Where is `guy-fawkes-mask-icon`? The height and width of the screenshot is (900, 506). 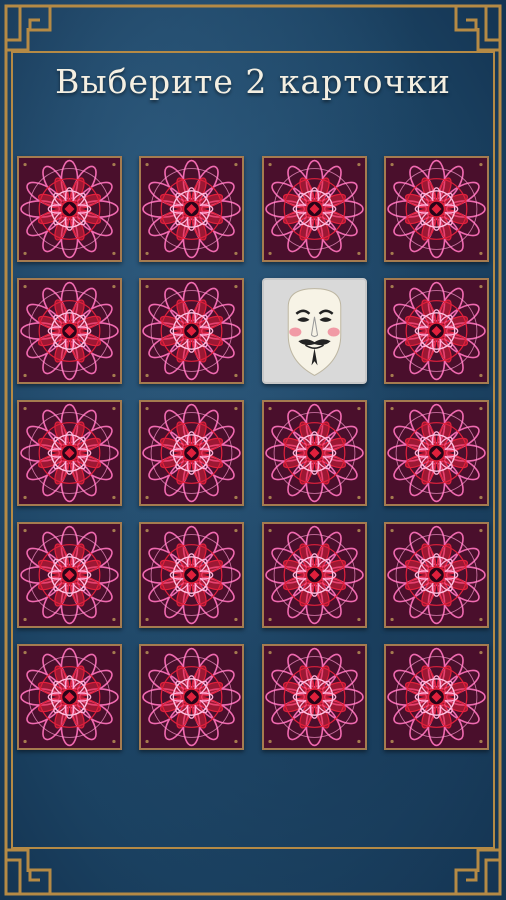
guy-fawkes-mask-icon is located at coordinates (314, 331).